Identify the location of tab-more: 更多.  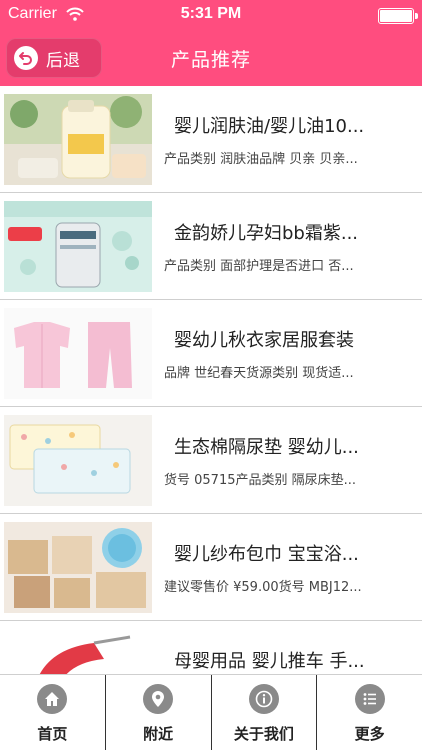
(369, 712).